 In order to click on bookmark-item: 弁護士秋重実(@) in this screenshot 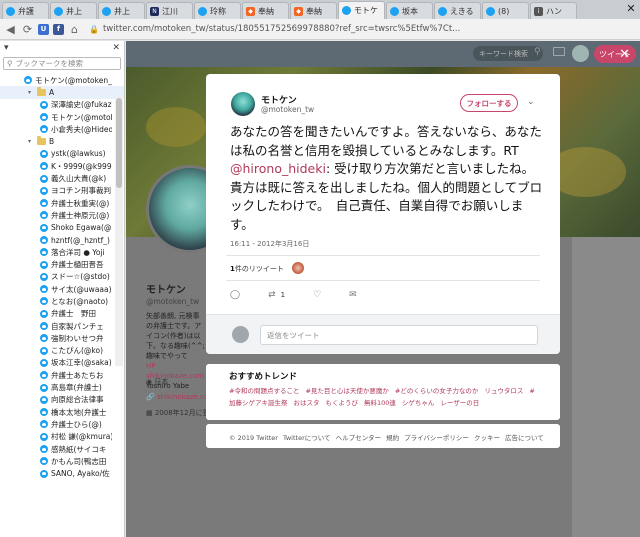, I will do `click(62, 203)`.